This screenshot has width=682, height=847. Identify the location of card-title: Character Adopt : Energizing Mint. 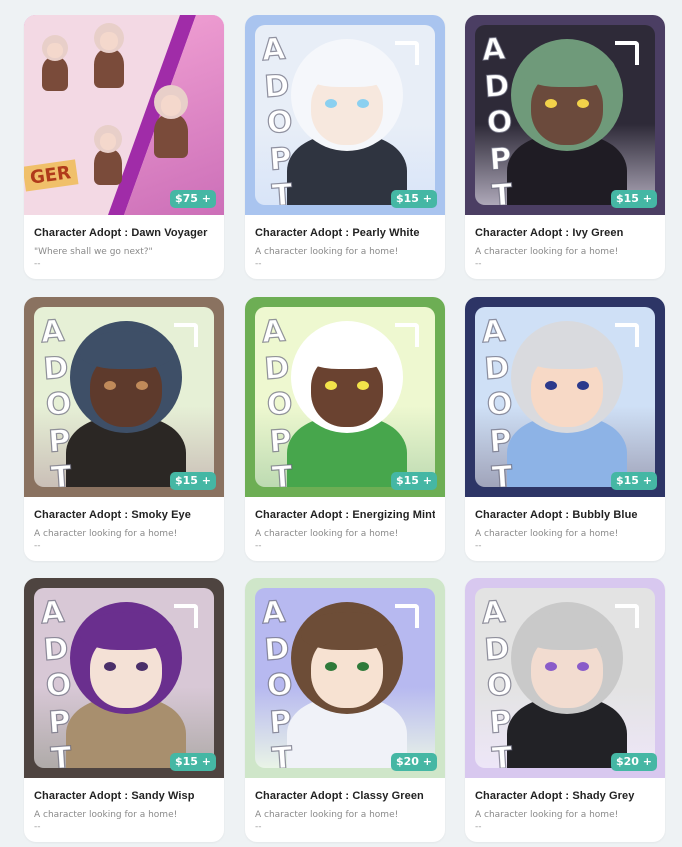
(345, 515).